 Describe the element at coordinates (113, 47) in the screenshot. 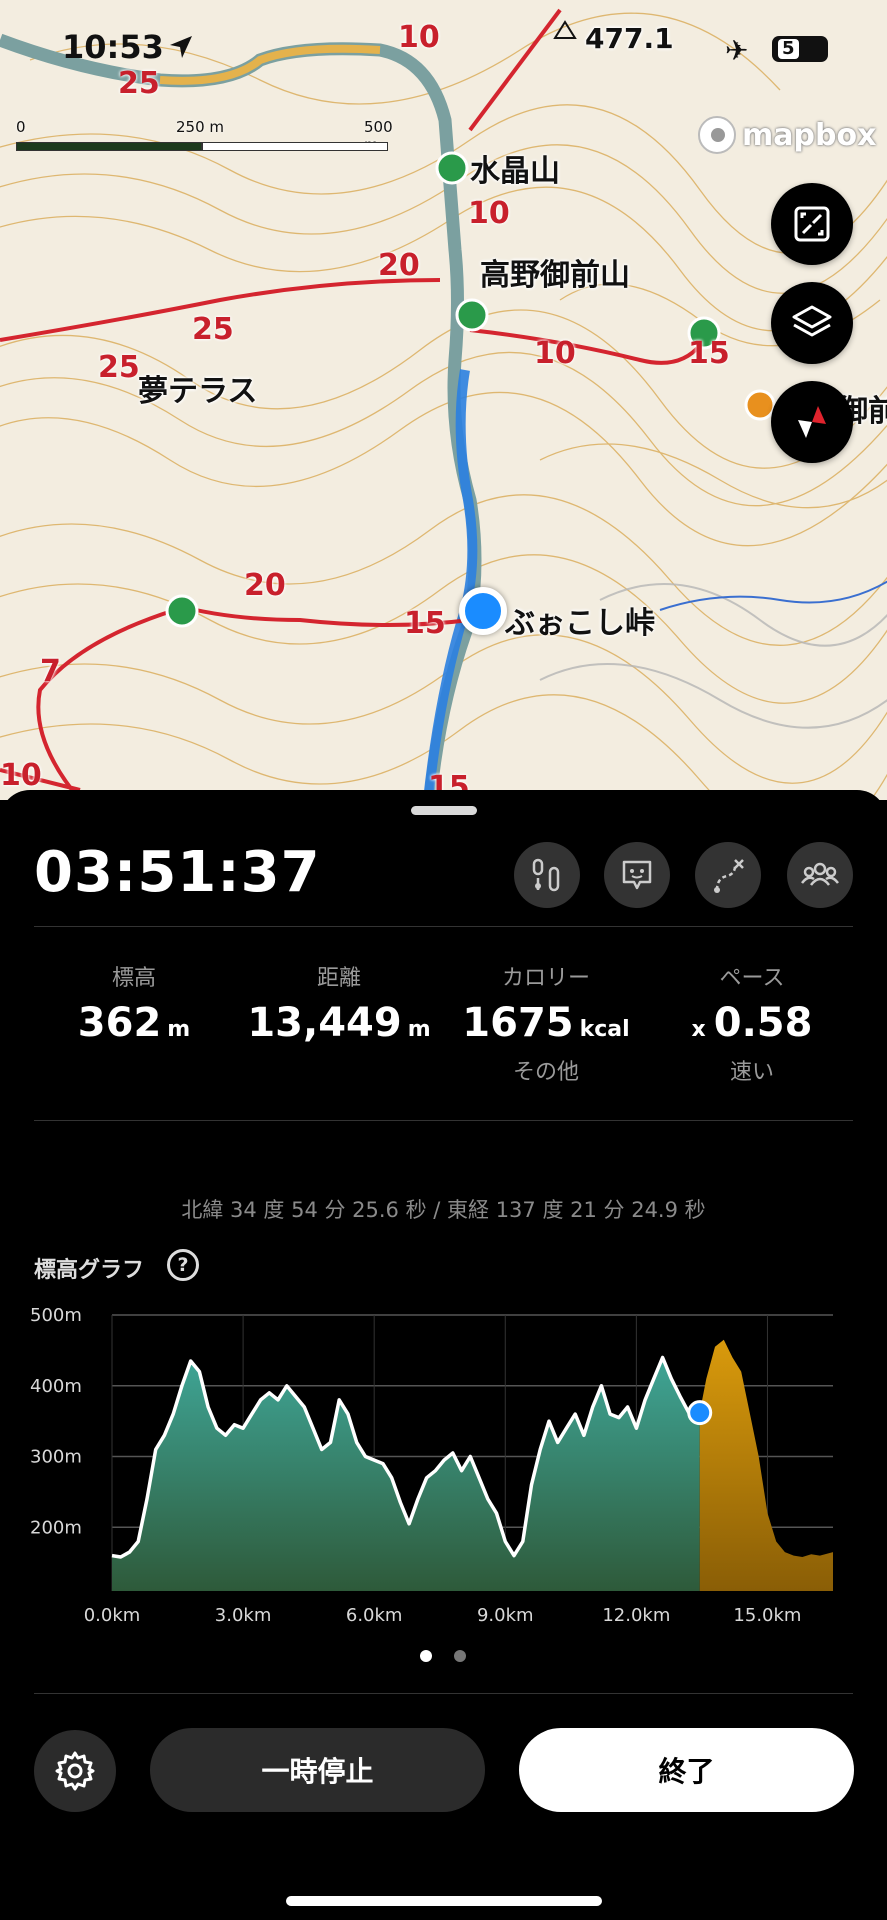

I see `status-time: 10:53` at that location.